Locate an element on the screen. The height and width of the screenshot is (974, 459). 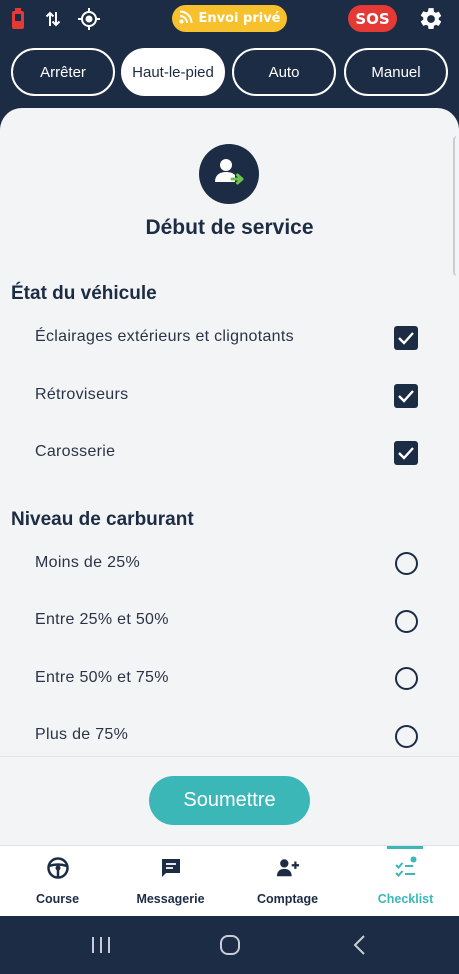
rss-icon is located at coordinates (186, 19).